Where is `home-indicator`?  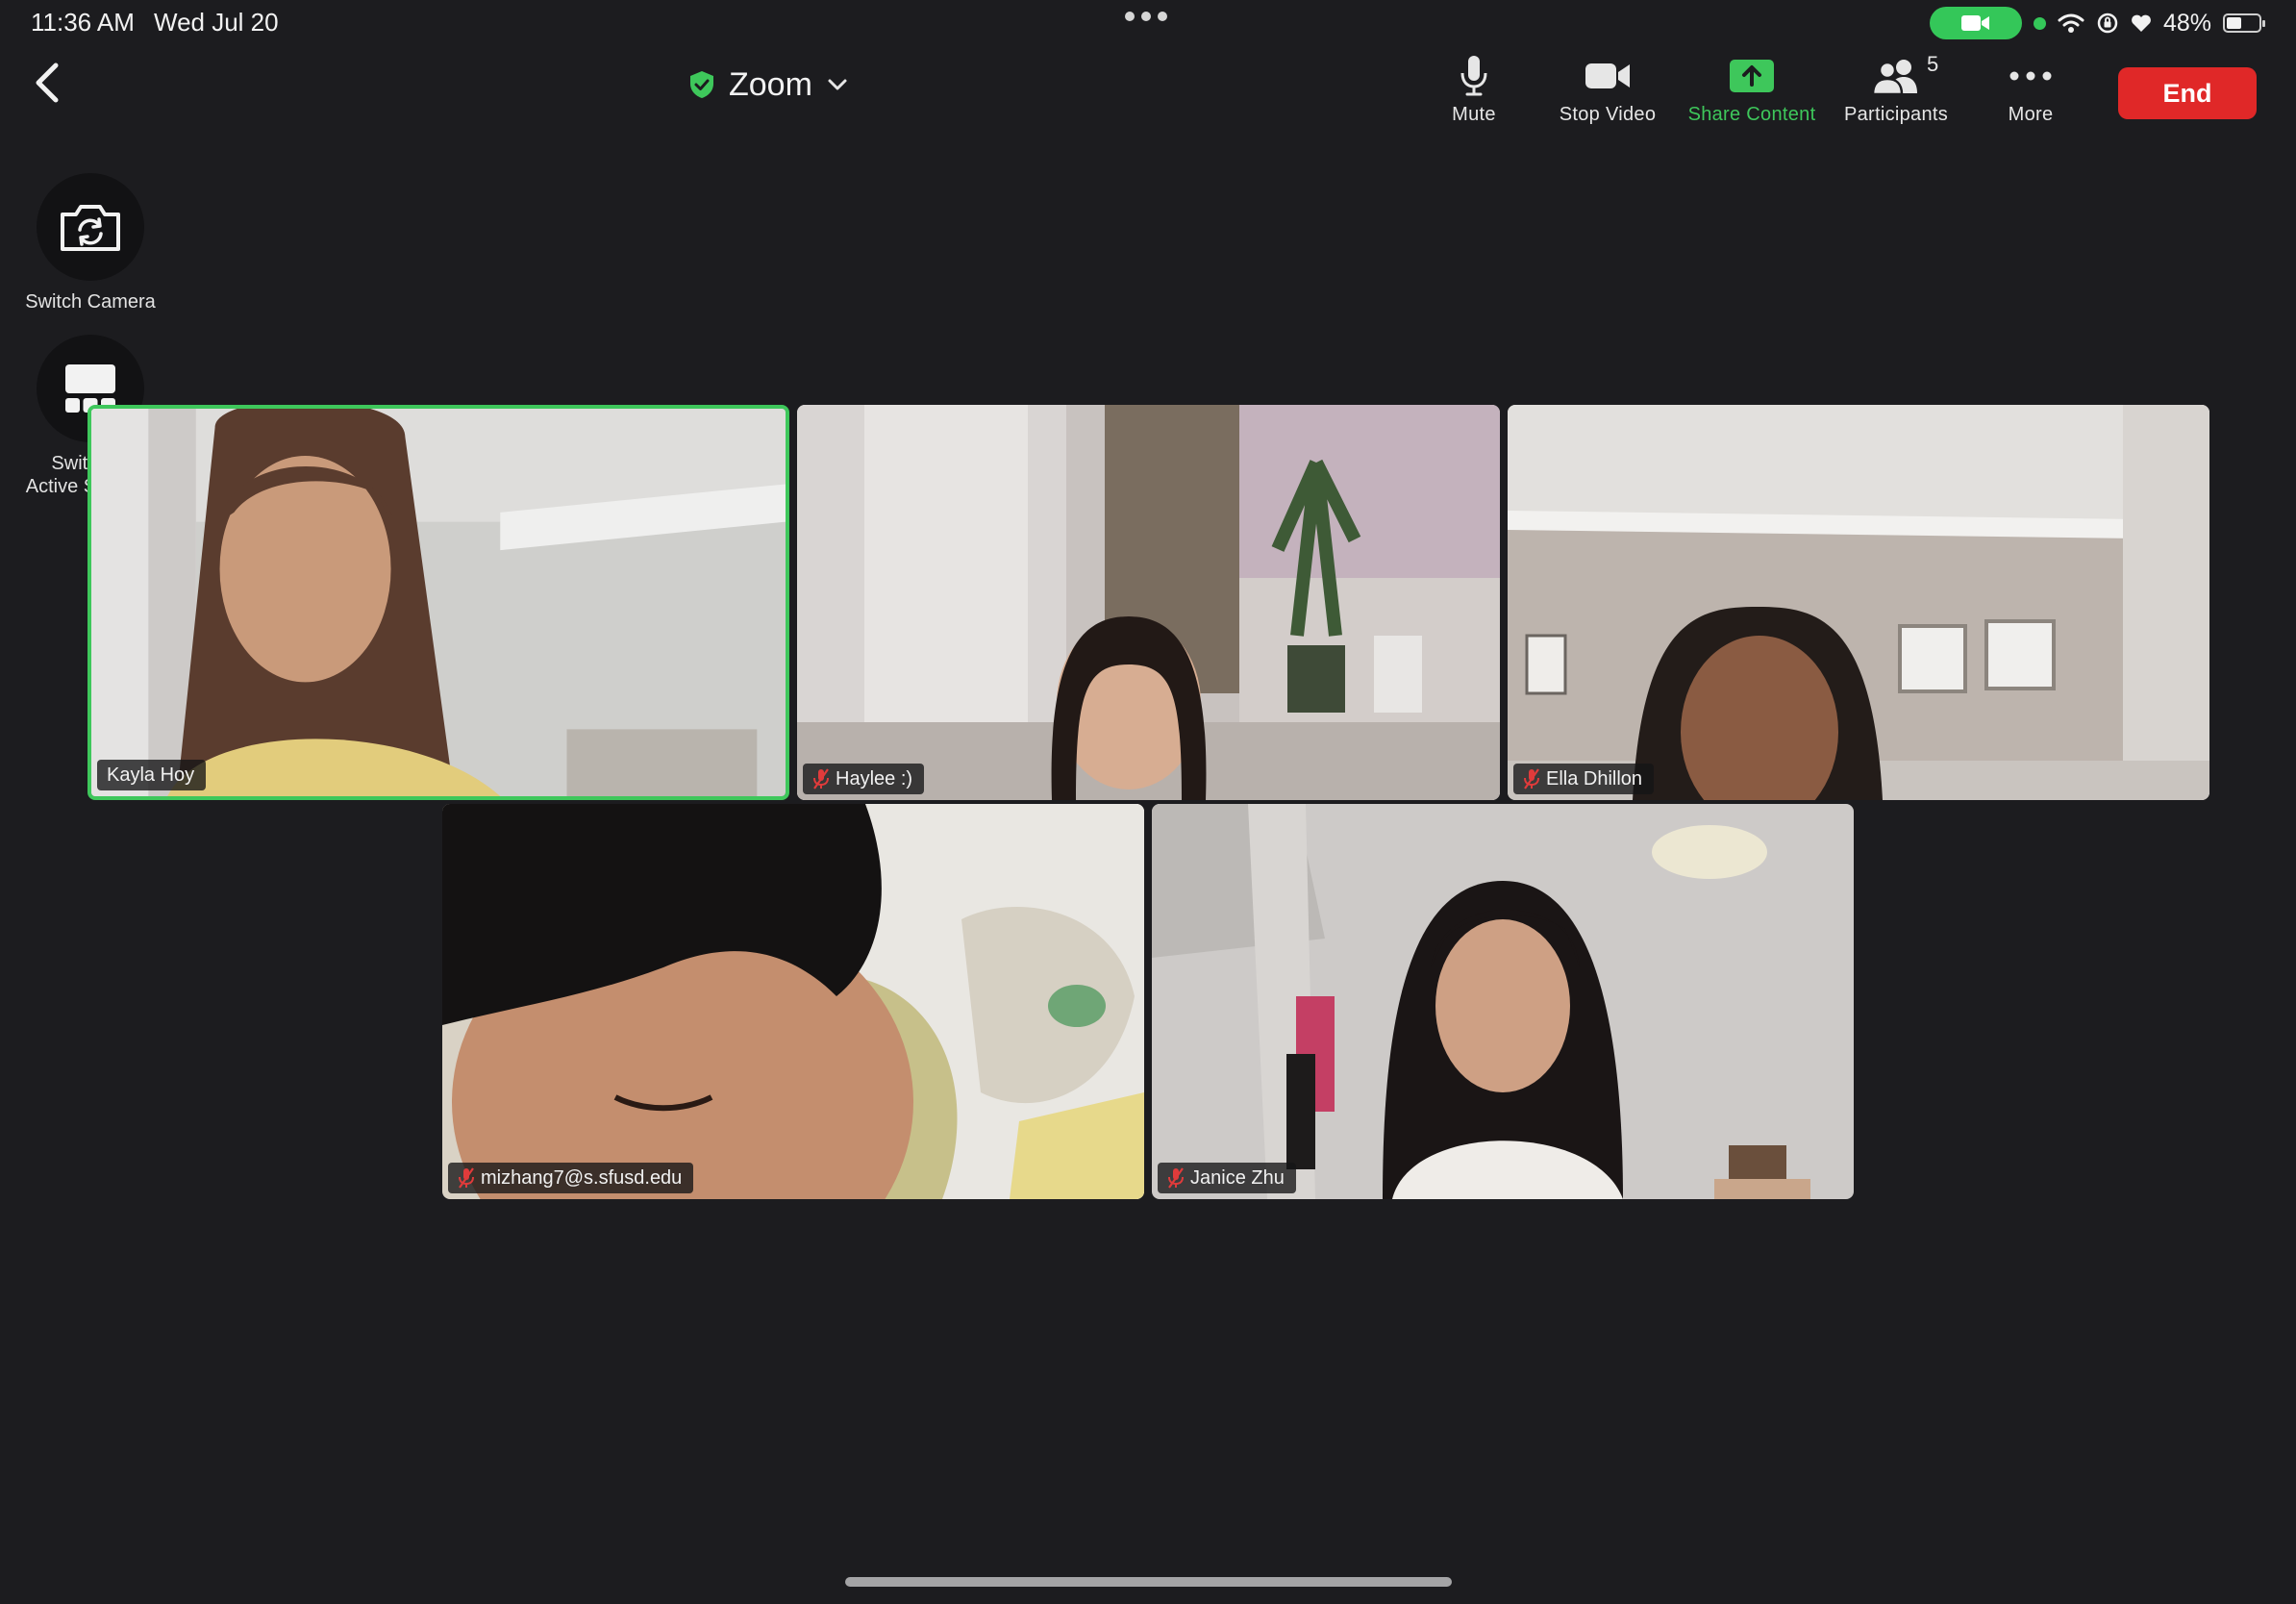 home-indicator is located at coordinates (1148, 1582).